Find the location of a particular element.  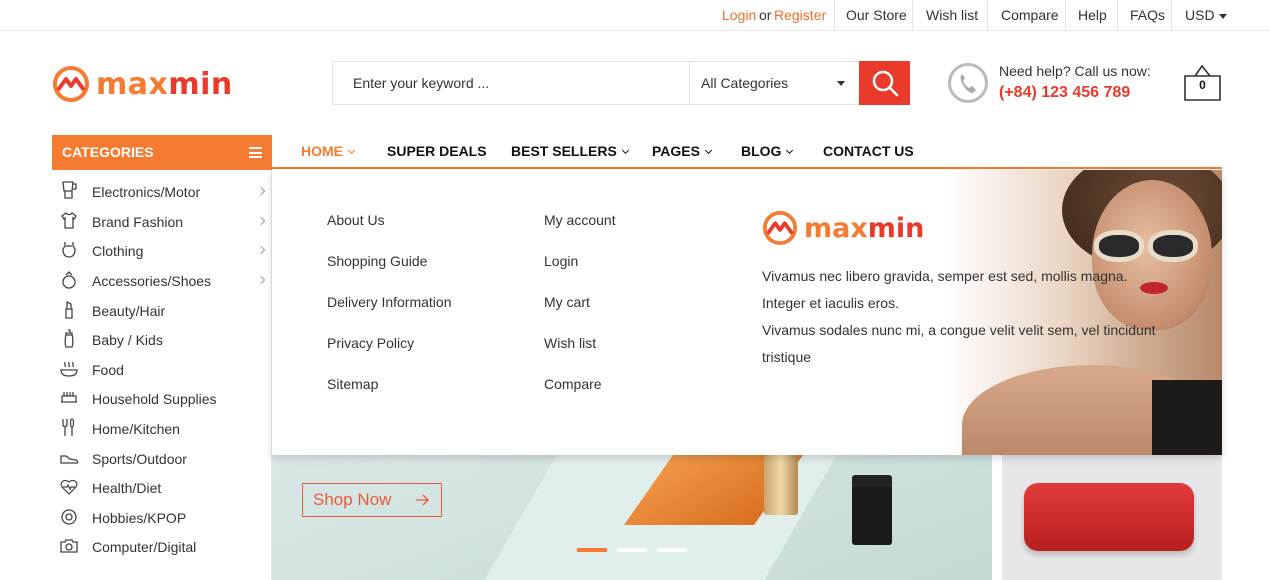

category-item: Beauty/Hair is located at coordinates (162, 311).